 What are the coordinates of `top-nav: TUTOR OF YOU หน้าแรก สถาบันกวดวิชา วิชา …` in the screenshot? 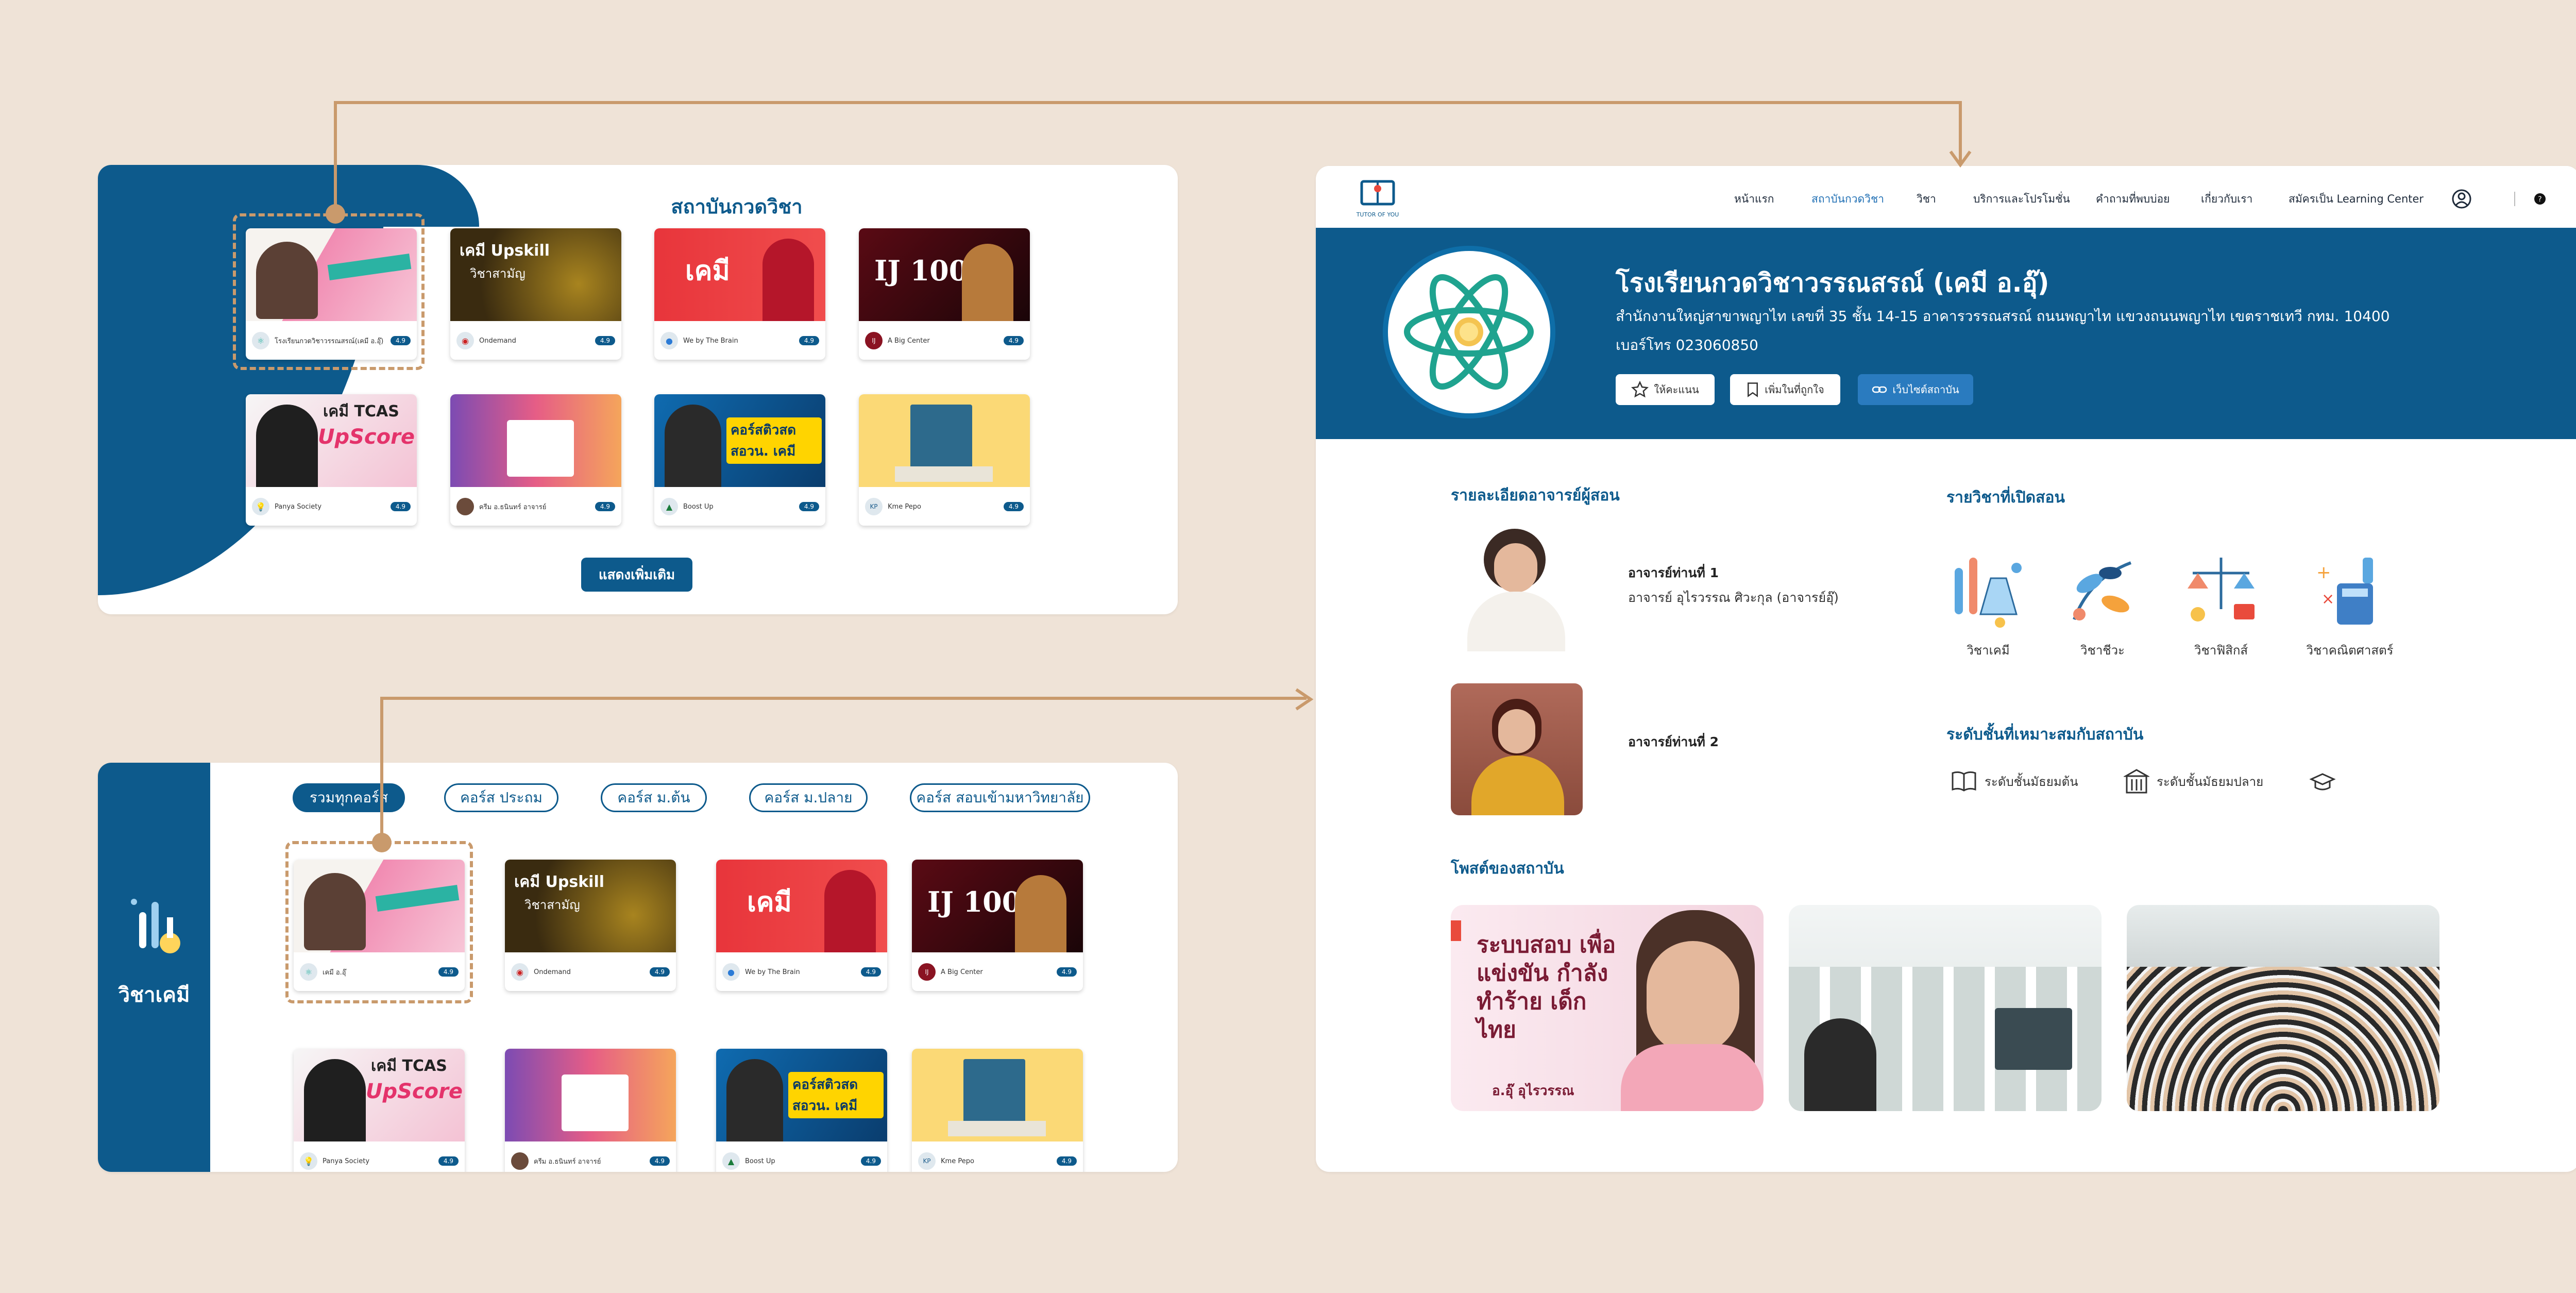 It's located at (1946, 197).